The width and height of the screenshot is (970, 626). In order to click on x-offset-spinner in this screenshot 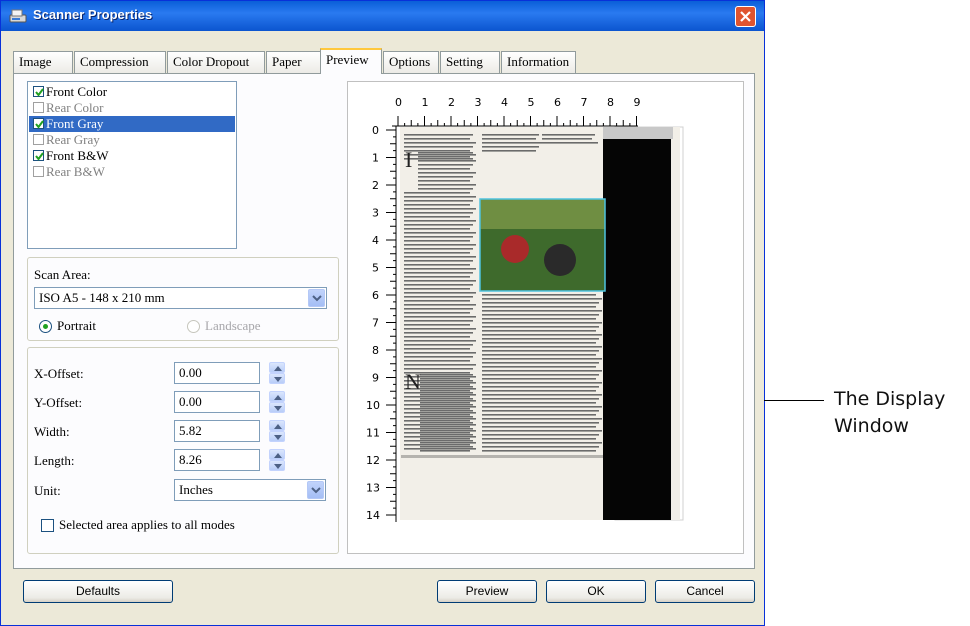, I will do `click(277, 373)`.